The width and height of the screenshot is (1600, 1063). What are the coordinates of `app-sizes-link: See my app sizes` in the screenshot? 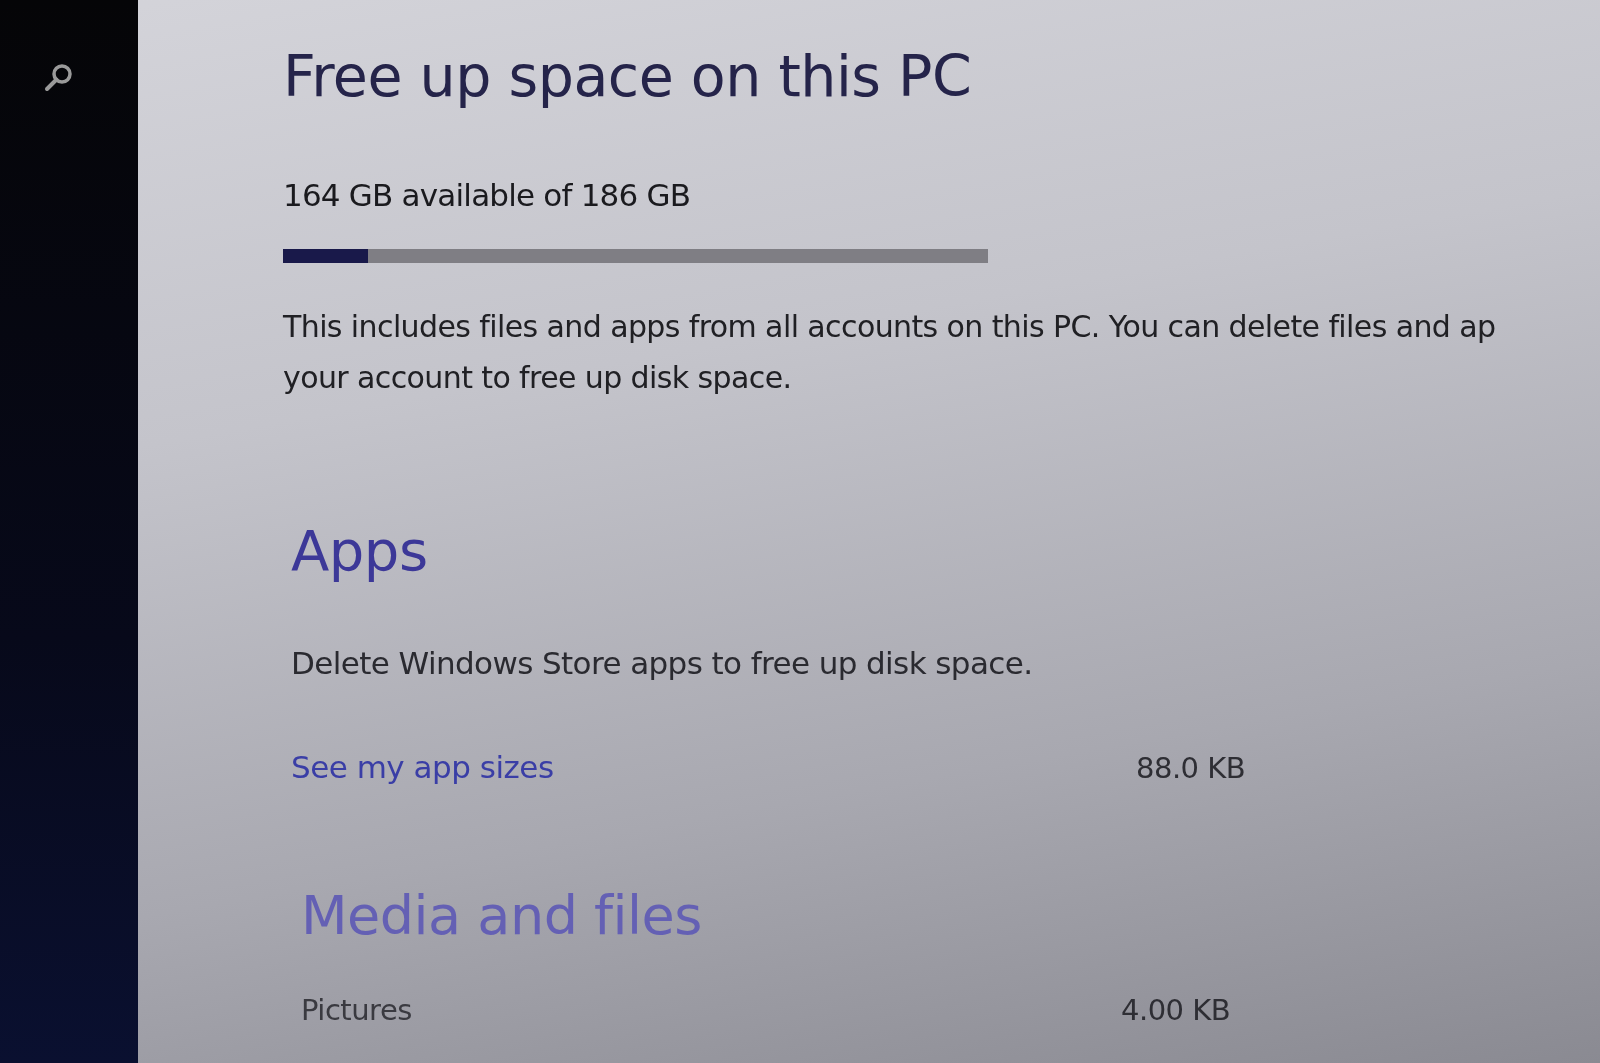 It's located at (422, 766).